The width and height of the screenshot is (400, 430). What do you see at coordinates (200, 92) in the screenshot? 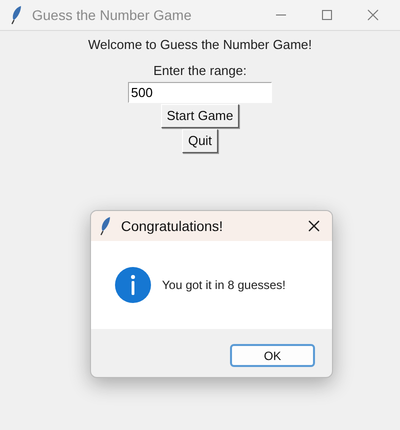
I see `range-input: 500` at bounding box center [200, 92].